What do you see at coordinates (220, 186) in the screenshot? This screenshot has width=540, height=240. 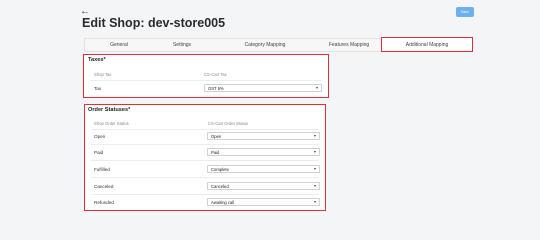 I see `status-select-value: Canceled` at bounding box center [220, 186].